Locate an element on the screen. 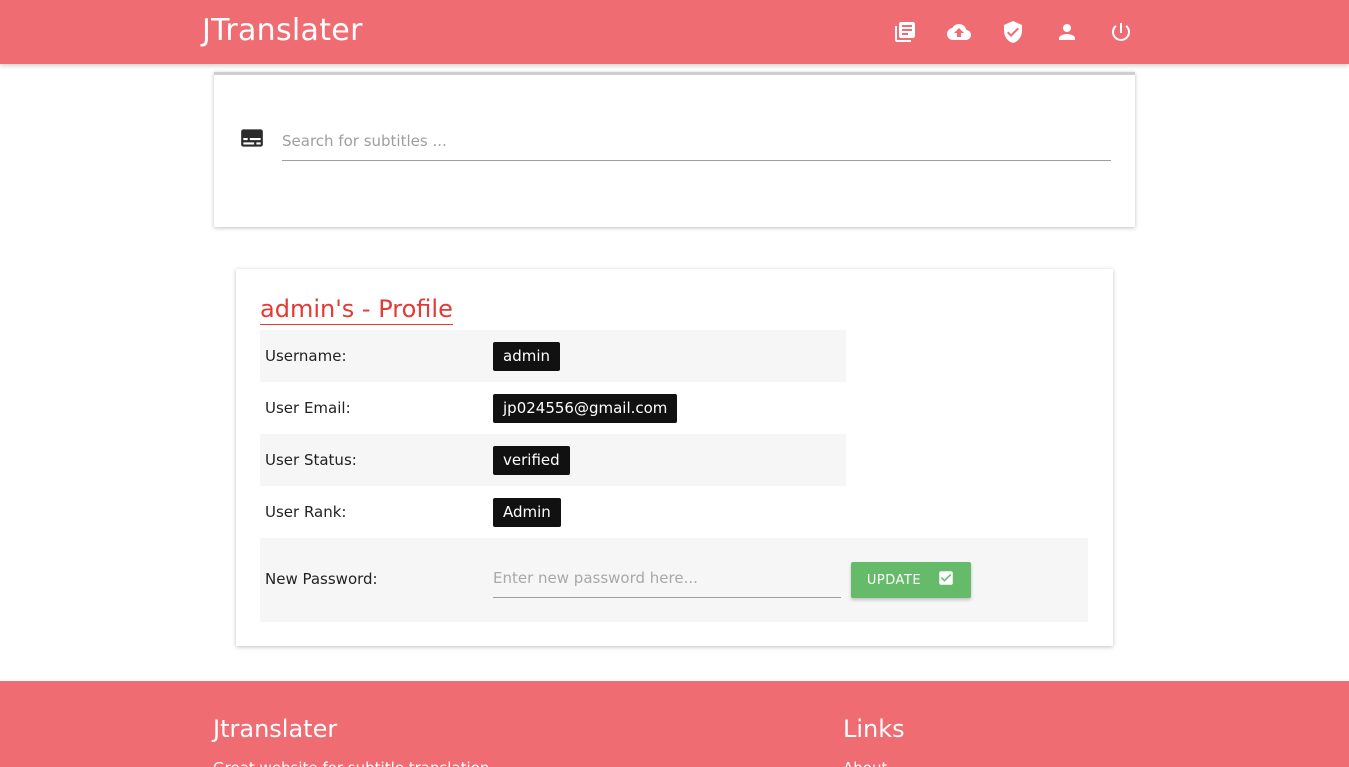 This screenshot has height=767, width=1349. new-password-input is located at coordinates (667, 578).